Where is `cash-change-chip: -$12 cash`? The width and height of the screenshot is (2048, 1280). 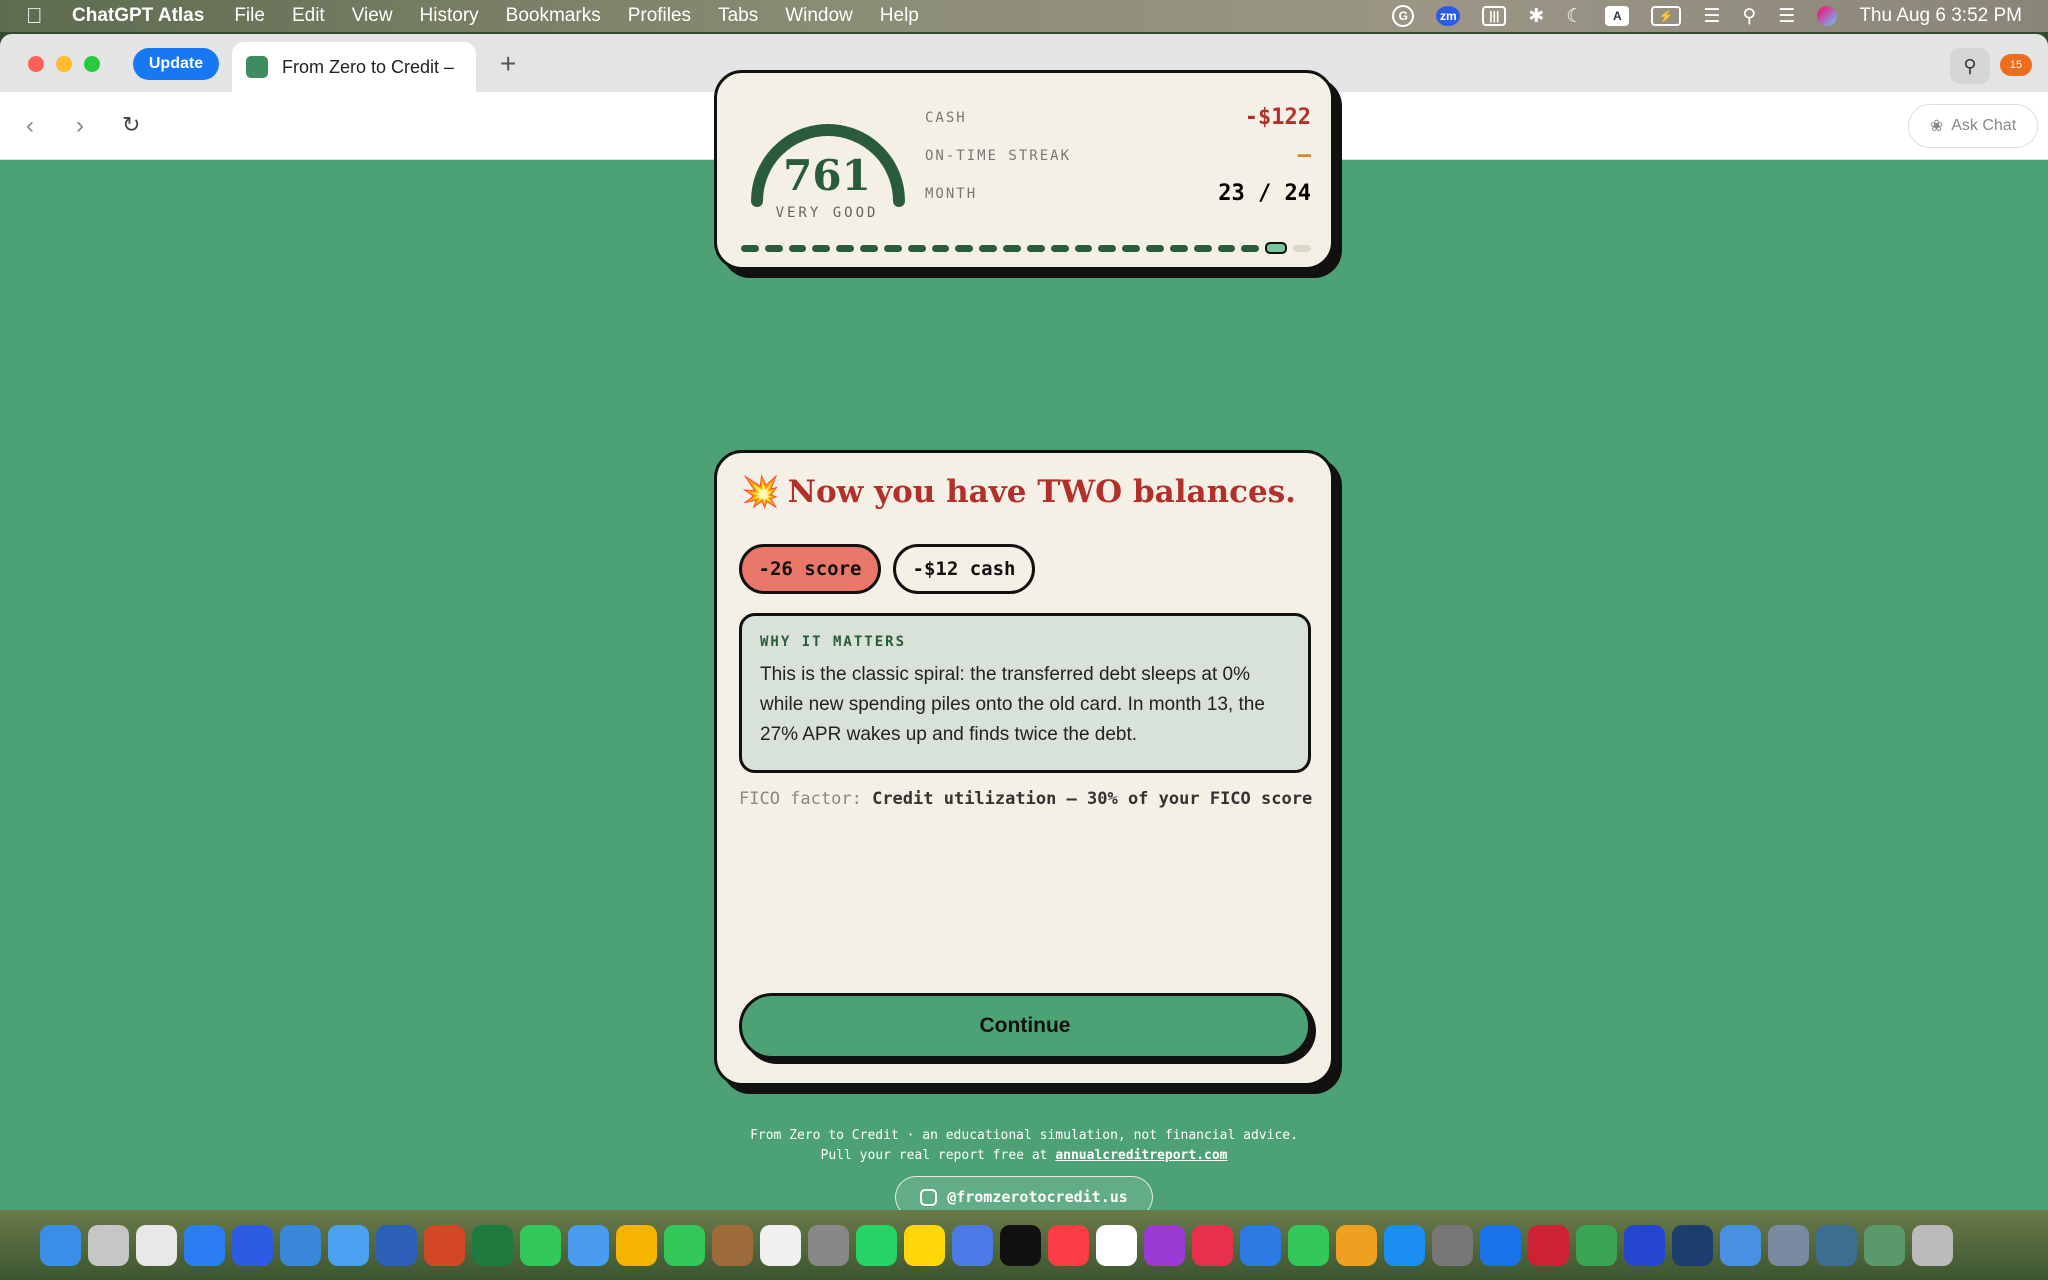 cash-change-chip: -$12 cash is located at coordinates (964, 569).